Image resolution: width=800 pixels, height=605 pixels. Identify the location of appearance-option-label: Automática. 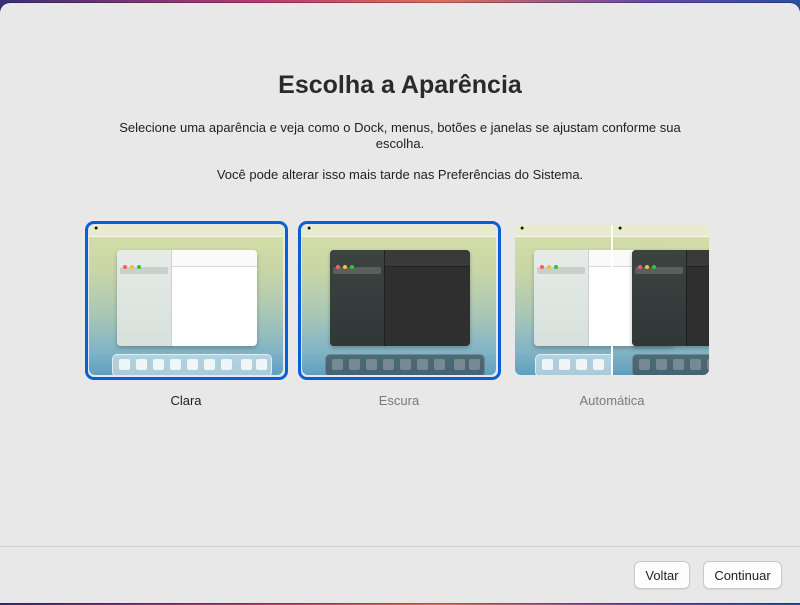
(612, 400).